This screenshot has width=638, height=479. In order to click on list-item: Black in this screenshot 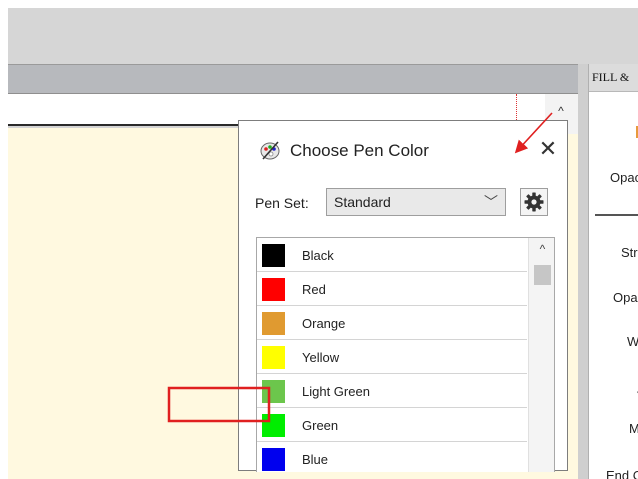, I will do `click(392, 255)`.